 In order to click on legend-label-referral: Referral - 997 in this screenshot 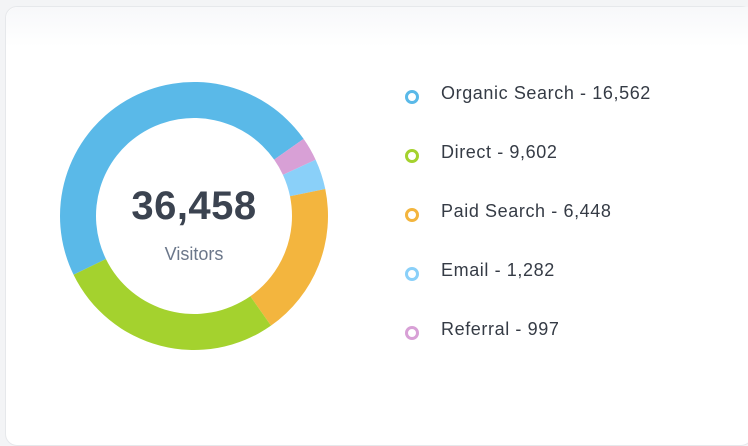, I will do `click(500, 329)`.